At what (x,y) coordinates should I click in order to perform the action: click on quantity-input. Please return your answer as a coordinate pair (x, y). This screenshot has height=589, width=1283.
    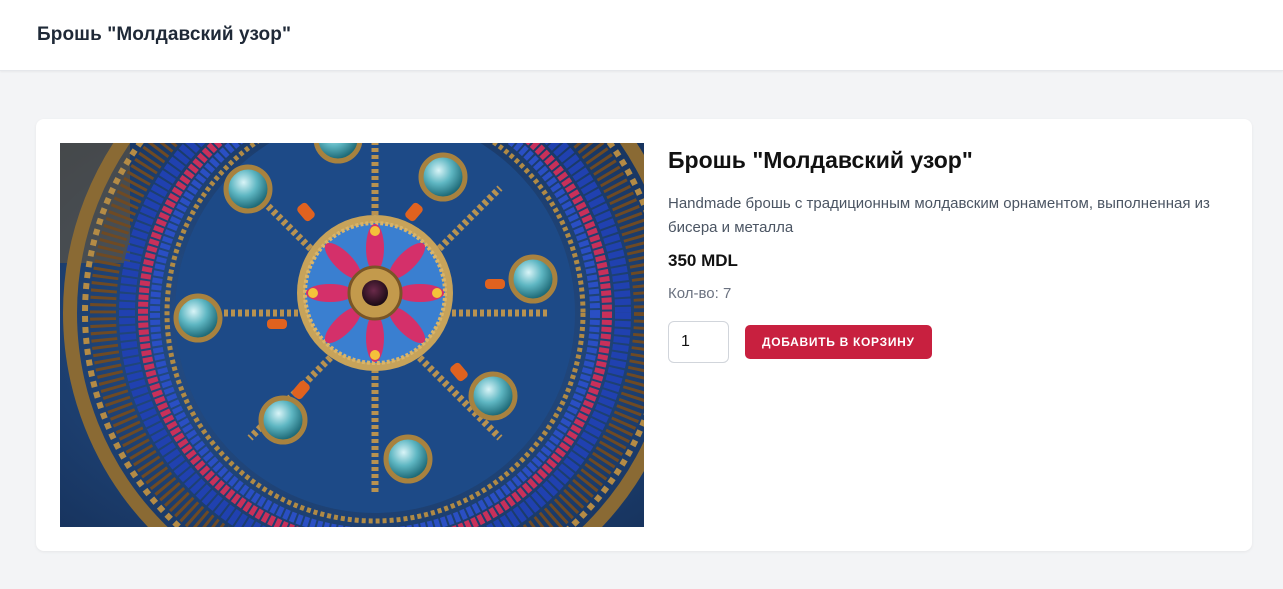
    Looking at the image, I should click on (698, 342).